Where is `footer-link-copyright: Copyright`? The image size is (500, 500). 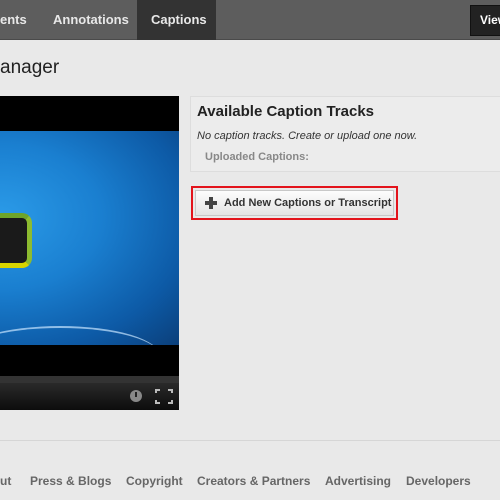 footer-link-copyright: Copyright is located at coordinates (154, 481).